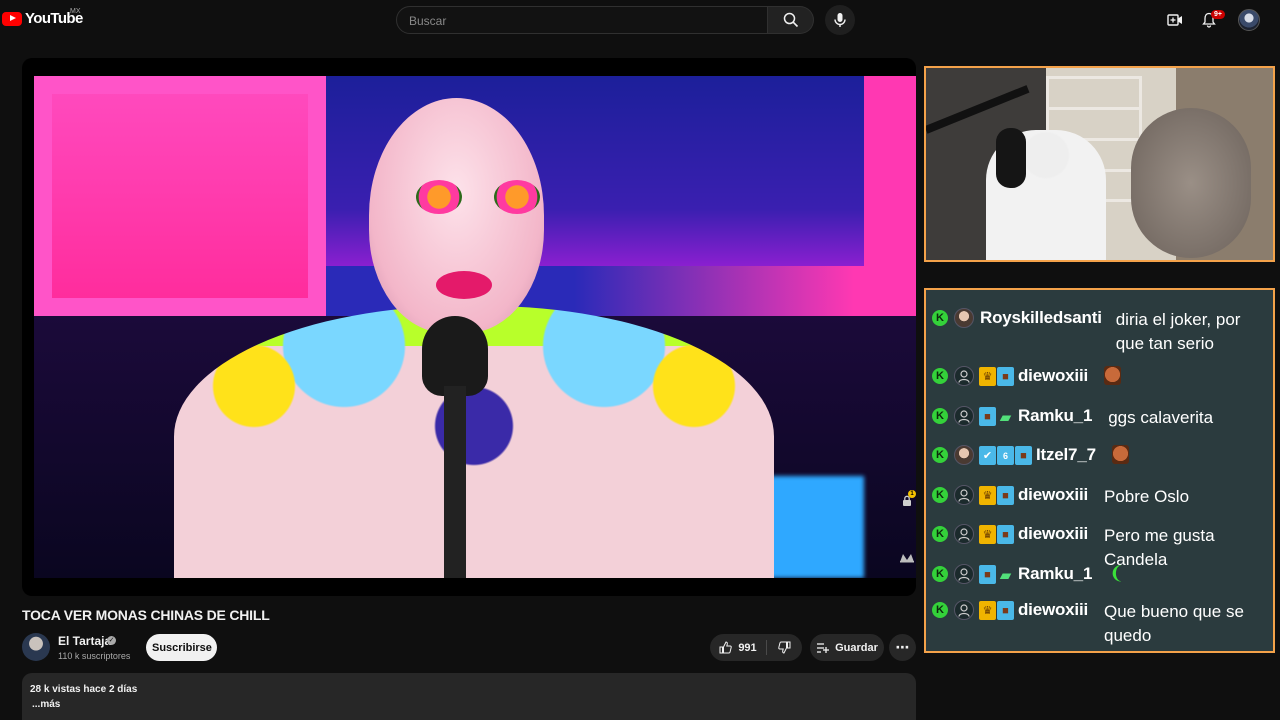 The width and height of the screenshot is (1280, 720). I want to click on channel-name: El Tartaja, so click(84, 641).